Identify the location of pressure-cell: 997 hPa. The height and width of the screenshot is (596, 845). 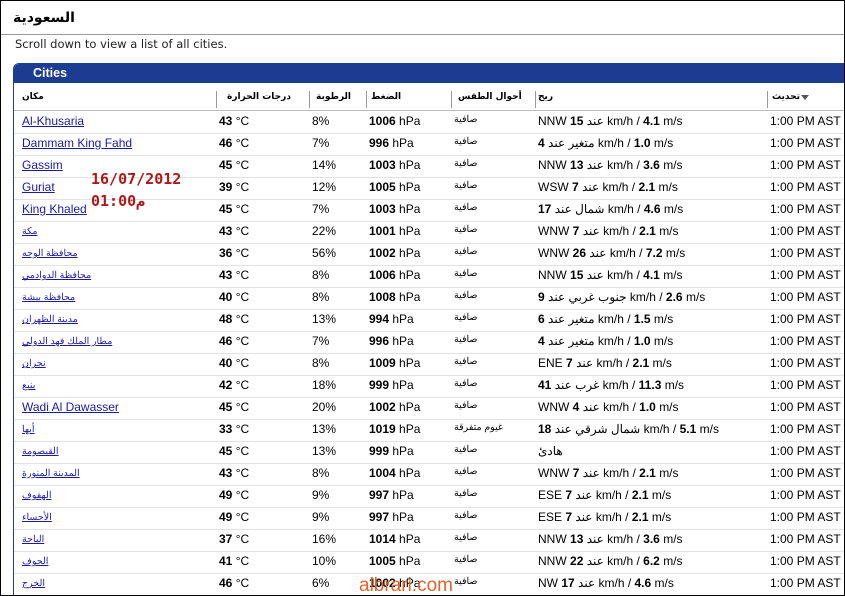
(391, 495).